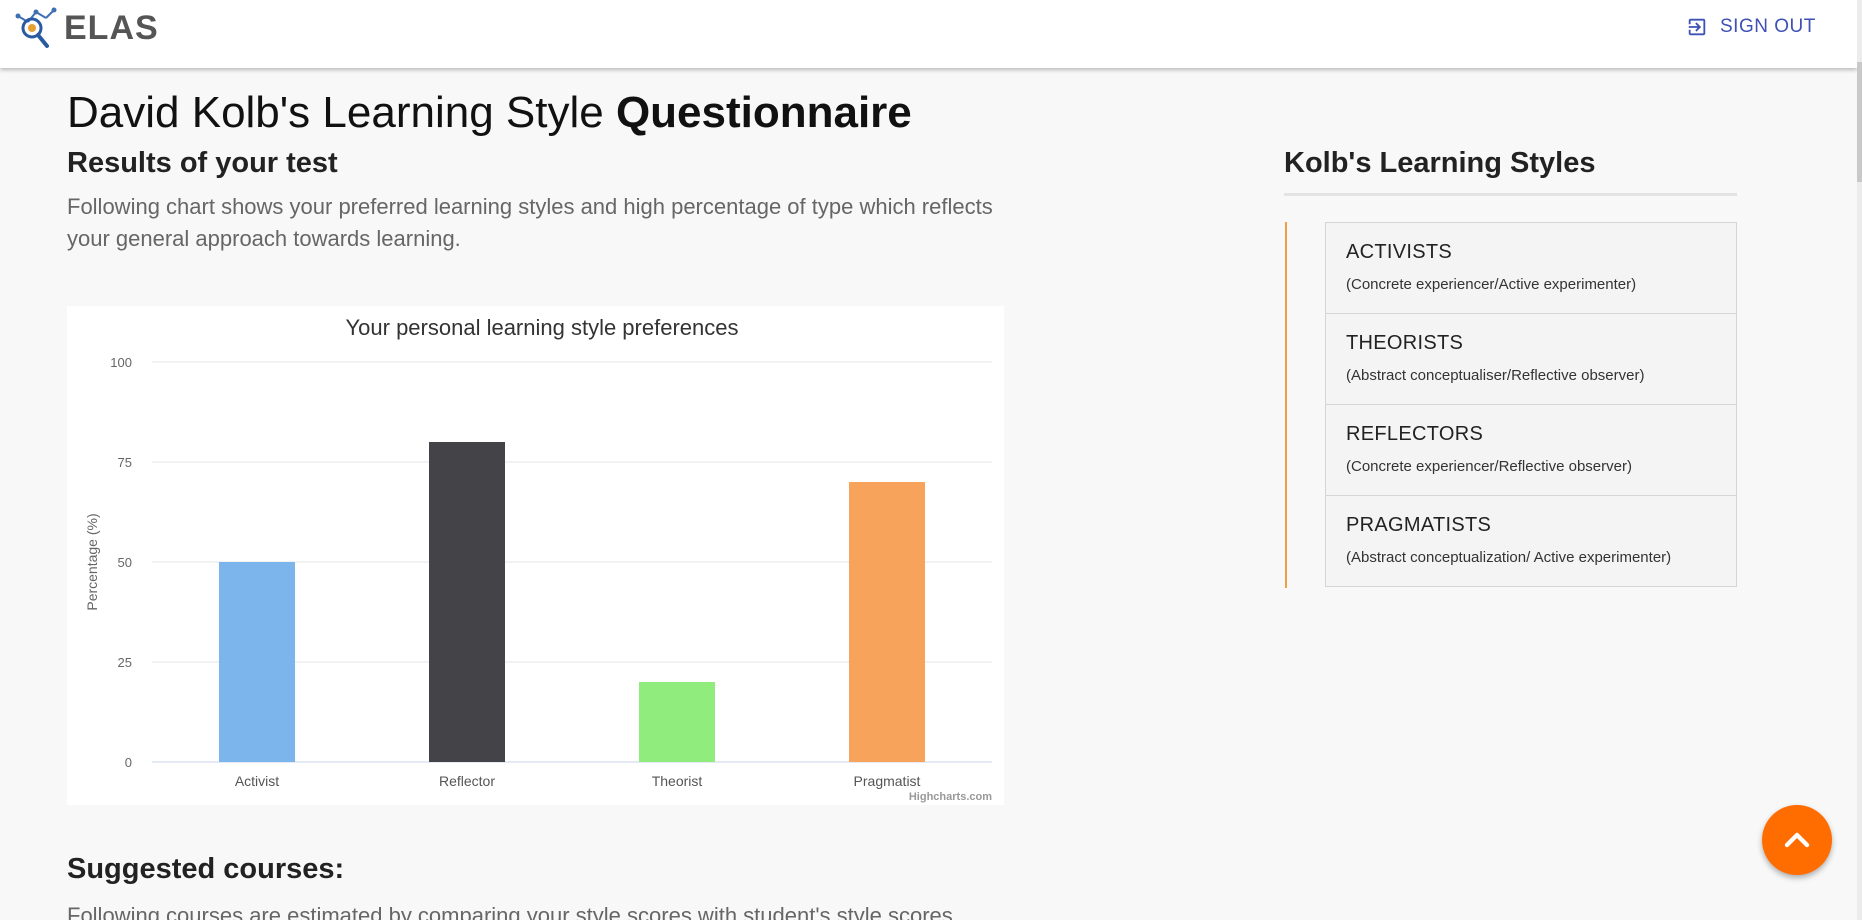 Image resolution: width=1862 pixels, height=920 pixels. Describe the element at coordinates (1419, 525) in the screenshot. I see `style-name: PRAGMATISTS` at that location.